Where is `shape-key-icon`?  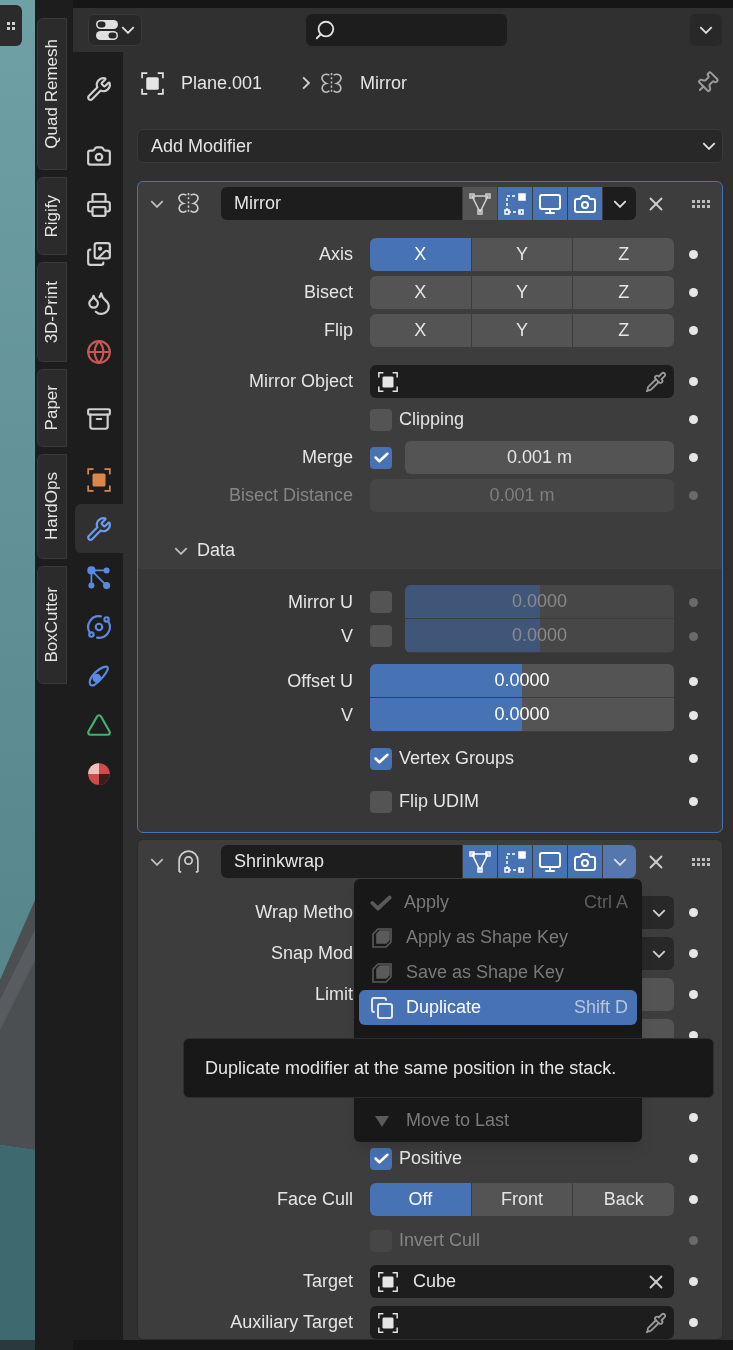 shape-key-icon is located at coordinates (382, 972).